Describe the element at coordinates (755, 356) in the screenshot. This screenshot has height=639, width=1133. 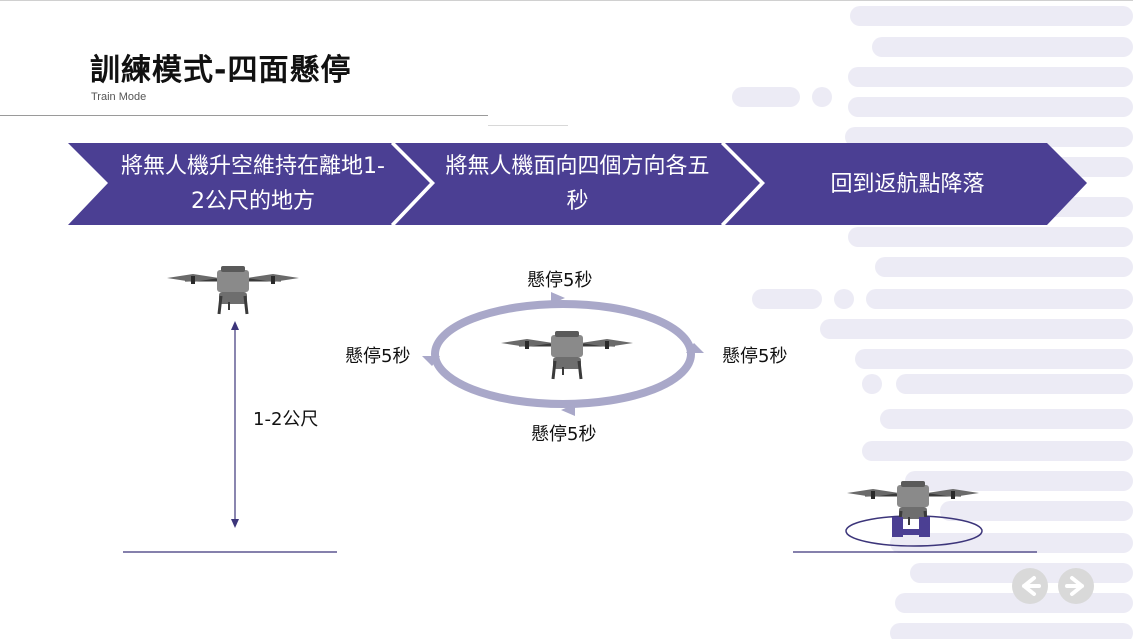
I see `hover-label-right: 懸停5秒` at that location.